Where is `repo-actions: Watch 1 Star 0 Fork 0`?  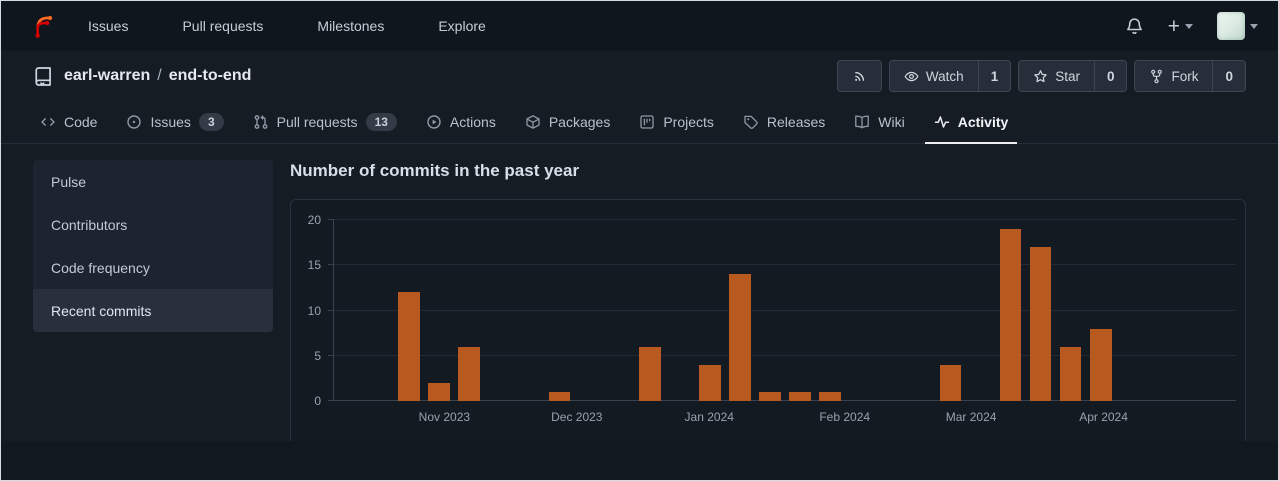 repo-actions: Watch 1 Star 0 Fork 0 is located at coordinates (1041, 76).